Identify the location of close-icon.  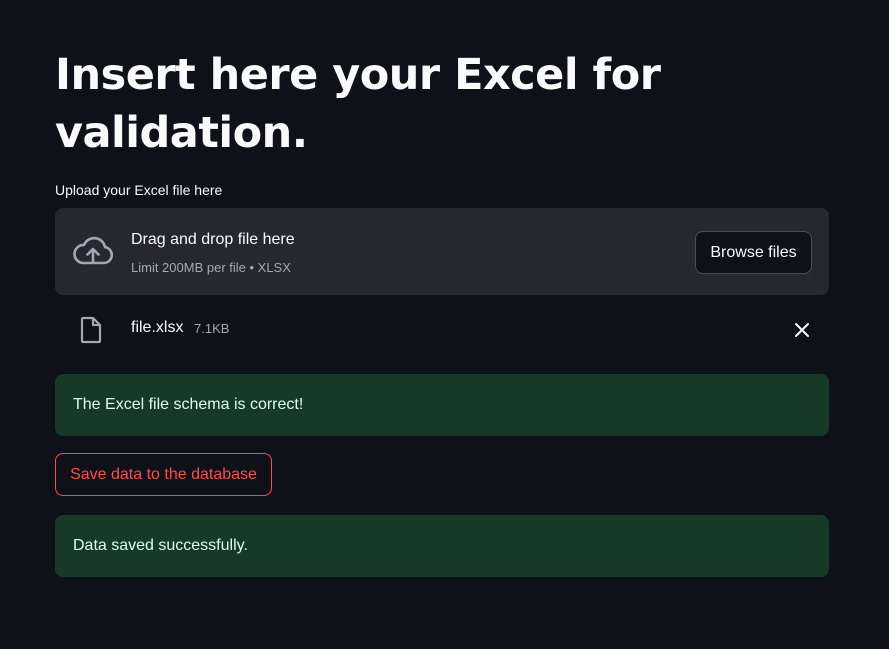
(802, 333).